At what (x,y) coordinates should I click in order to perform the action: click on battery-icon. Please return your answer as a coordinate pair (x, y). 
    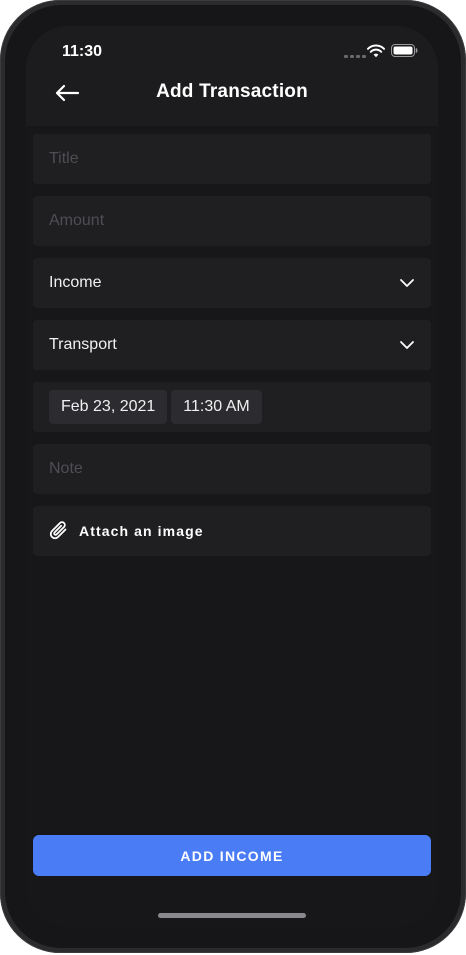
    Looking at the image, I should click on (404, 50).